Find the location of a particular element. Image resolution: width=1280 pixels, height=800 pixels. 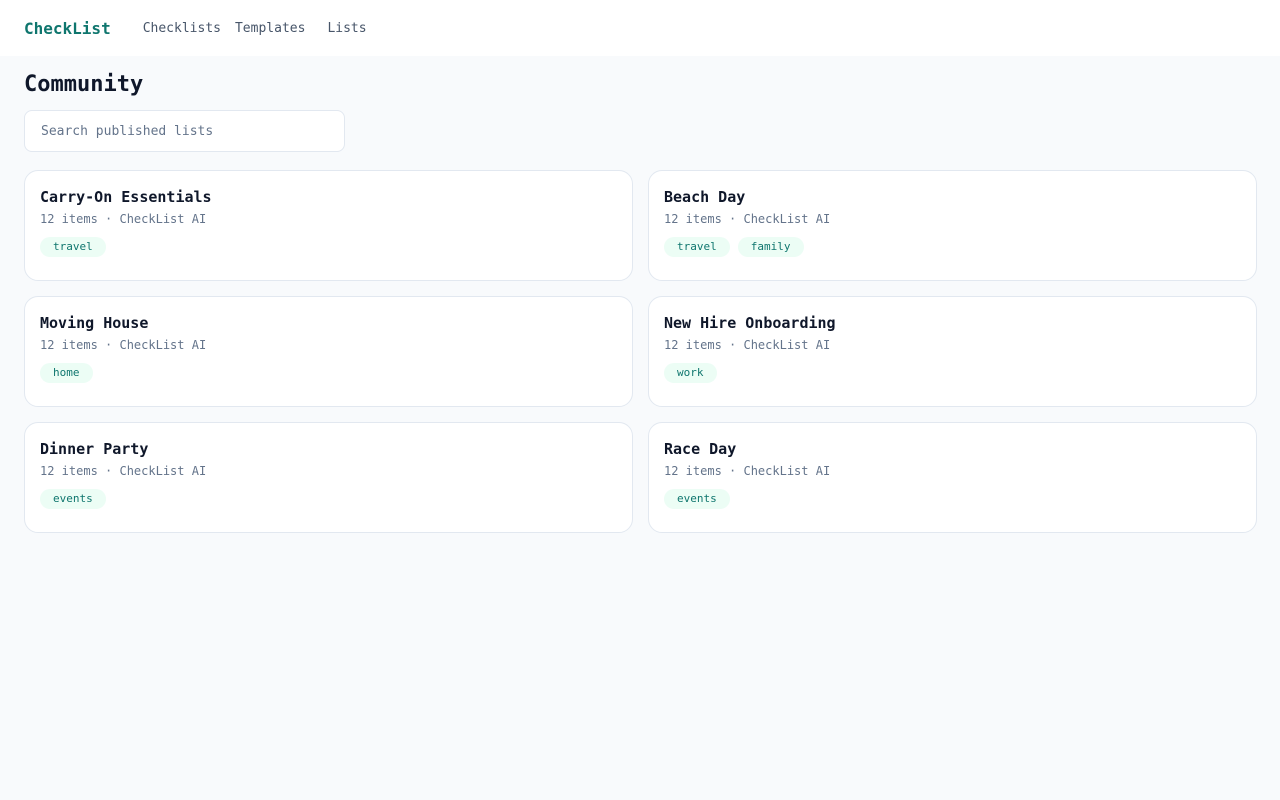

card-title: New Hire Onboarding is located at coordinates (750, 323).